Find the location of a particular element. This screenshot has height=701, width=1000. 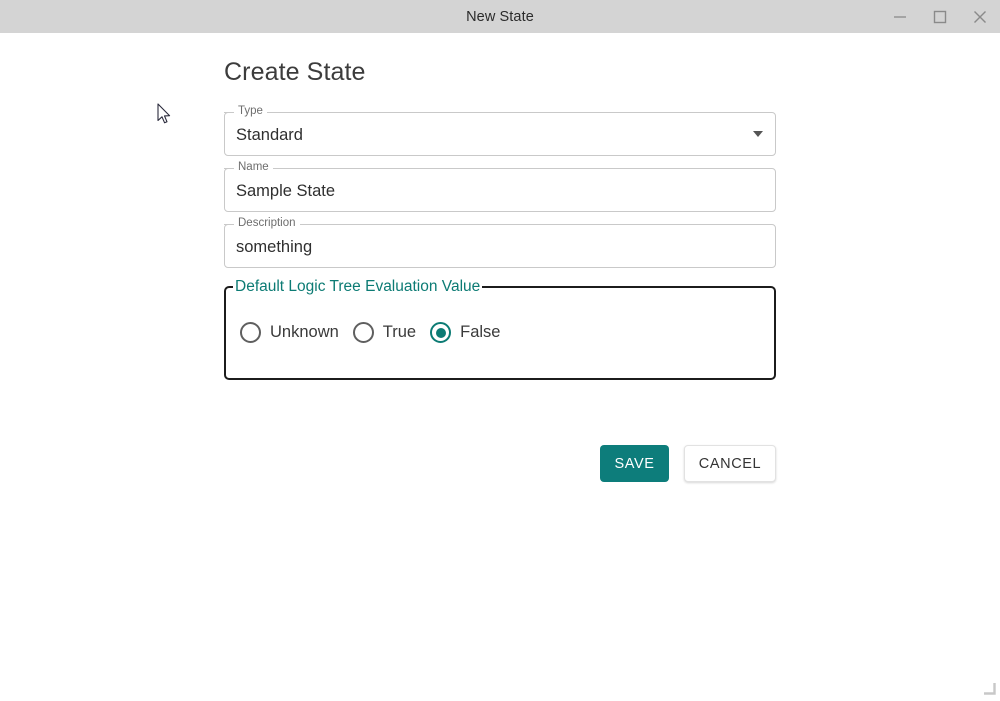

radio-option-true-label: True is located at coordinates (399, 332).